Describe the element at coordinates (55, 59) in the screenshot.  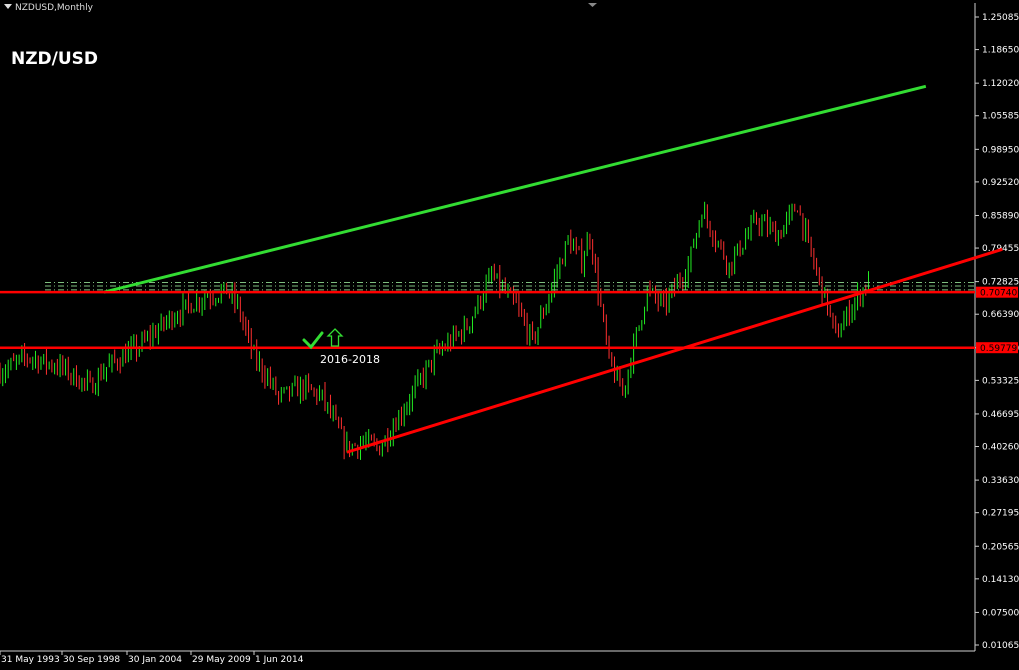
I see `chart-title: NZD/USD` at that location.